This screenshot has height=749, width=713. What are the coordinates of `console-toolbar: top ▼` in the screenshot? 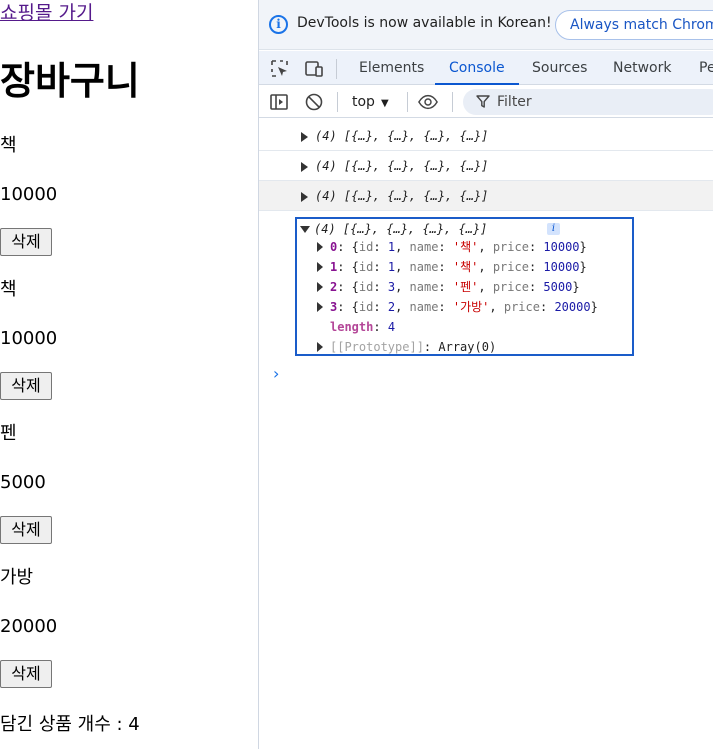 It's located at (486, 102).